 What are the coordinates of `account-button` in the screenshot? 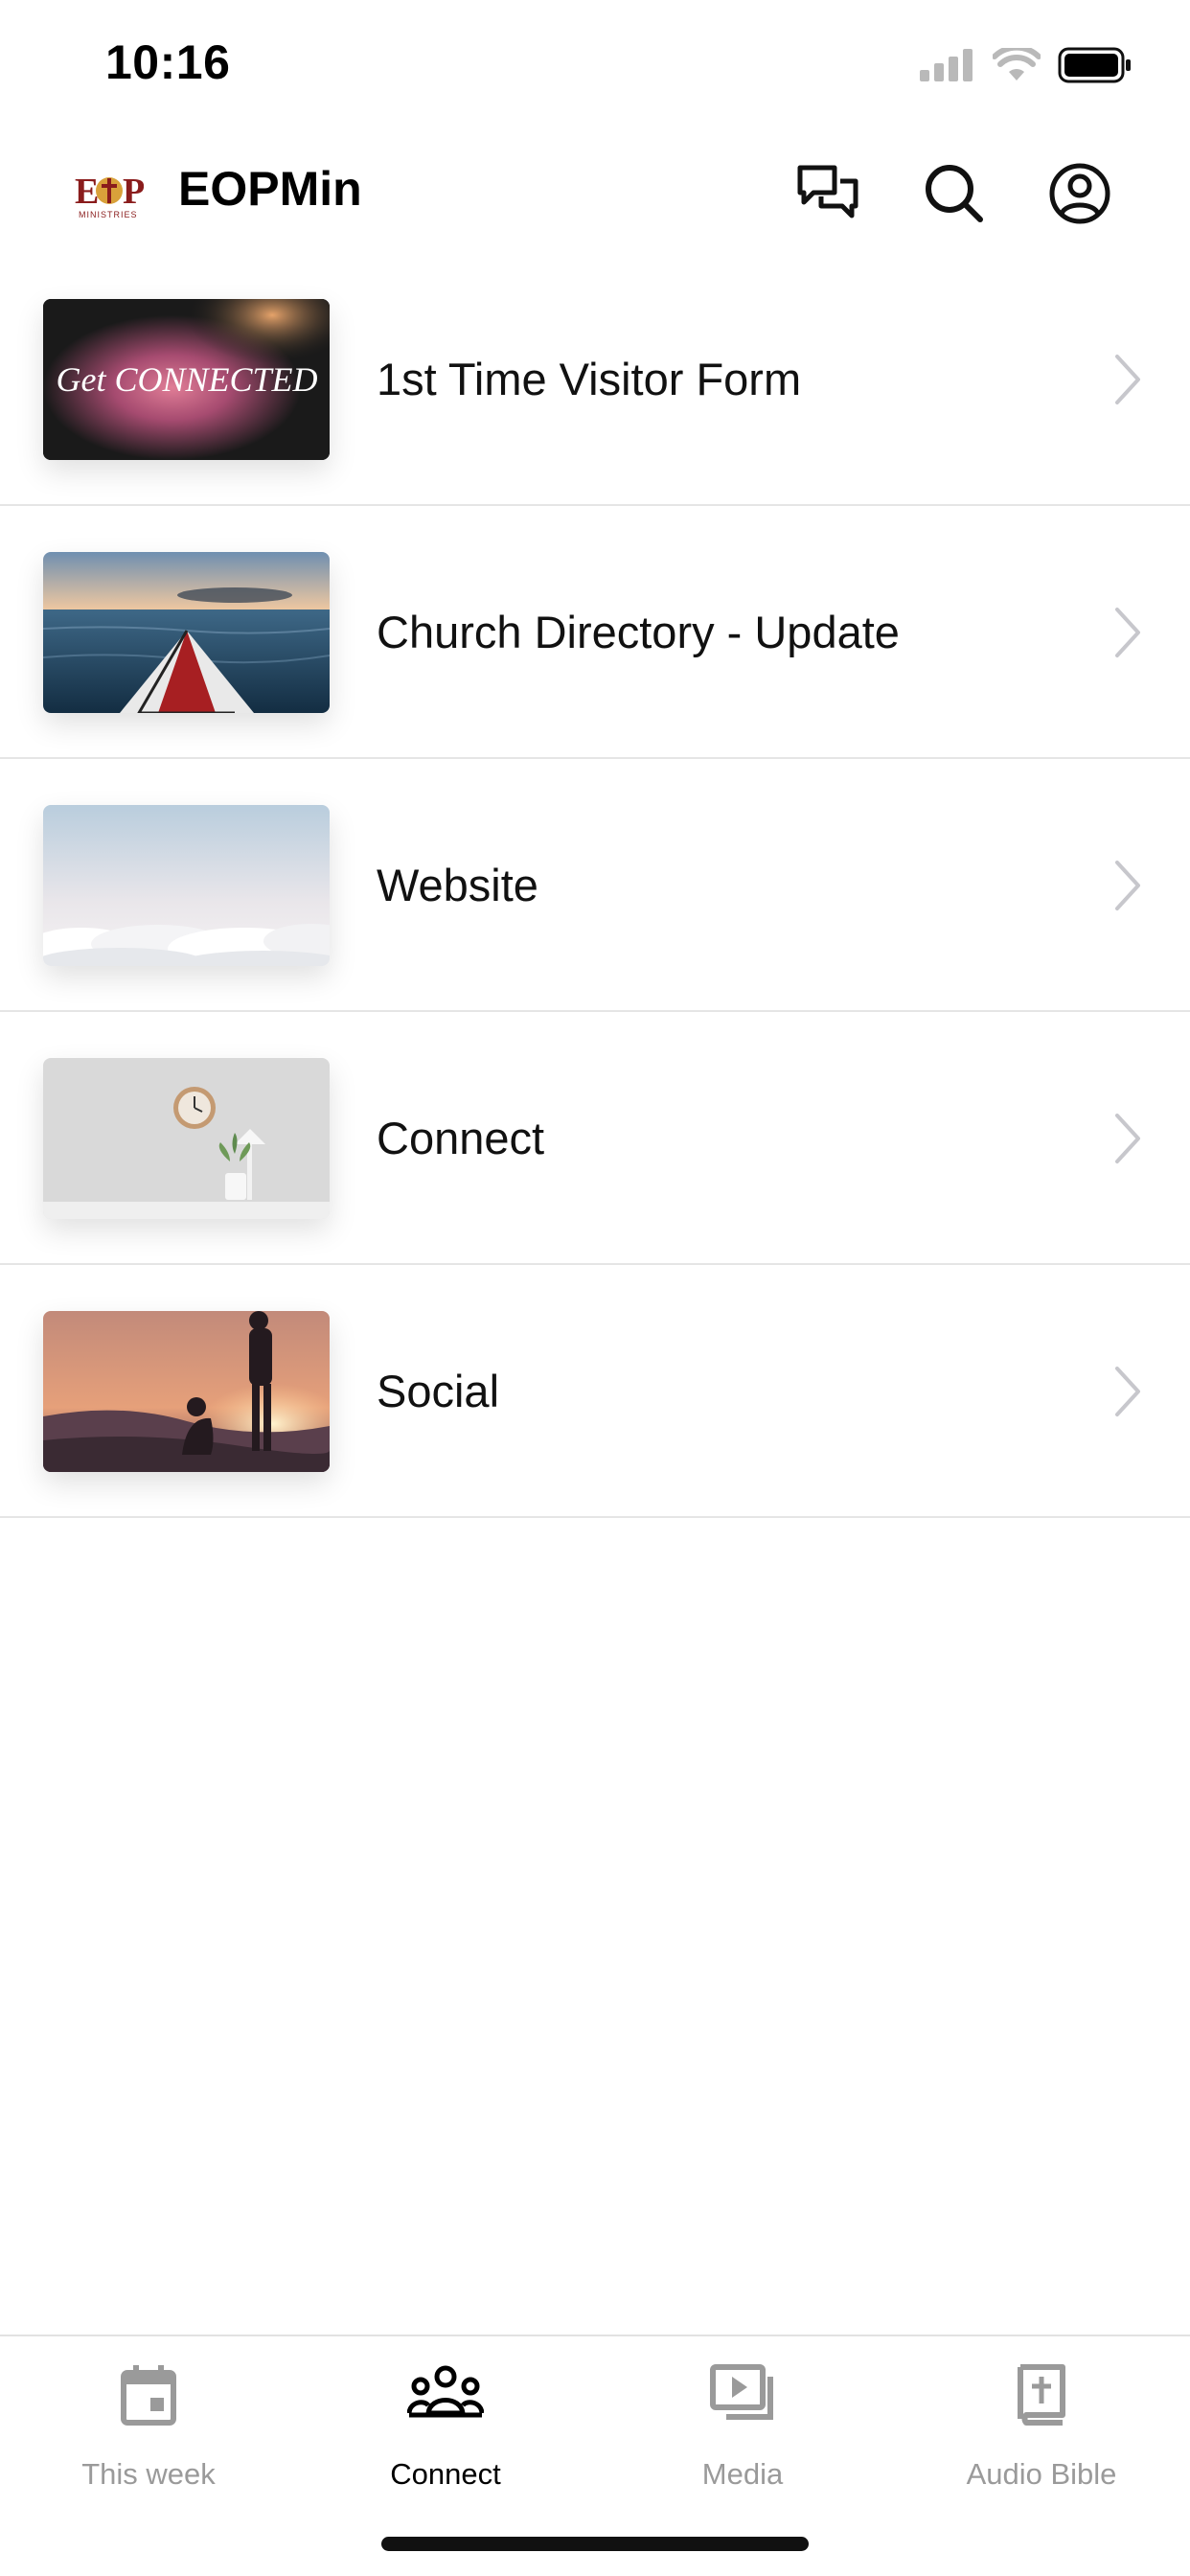 It's located at (1079, 193).